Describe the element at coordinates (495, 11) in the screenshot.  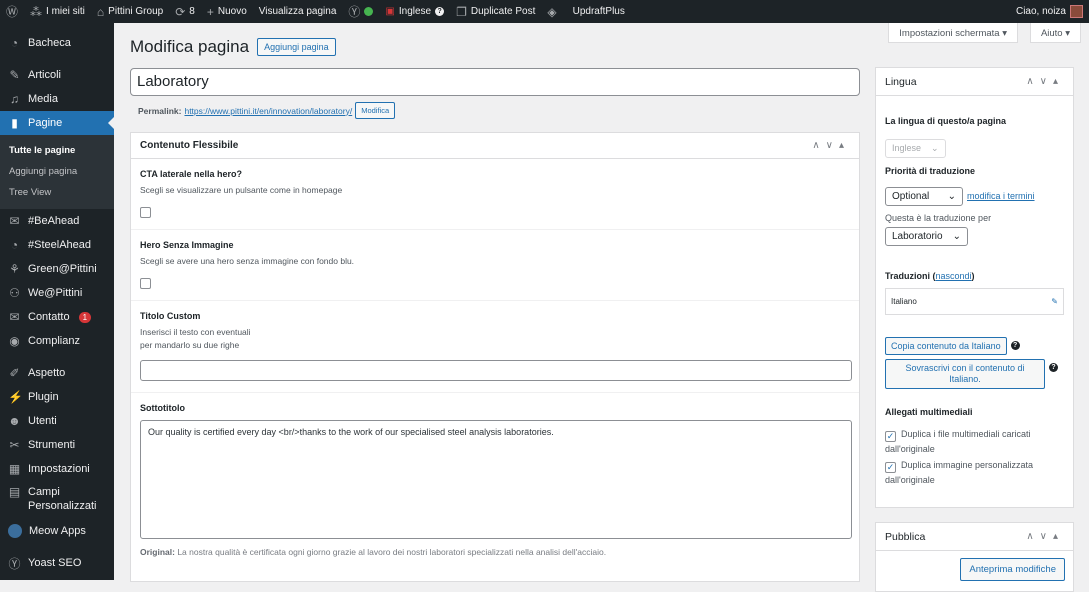
I see `duplicate-post-menu: ❐ Duplicate Post` at that location.